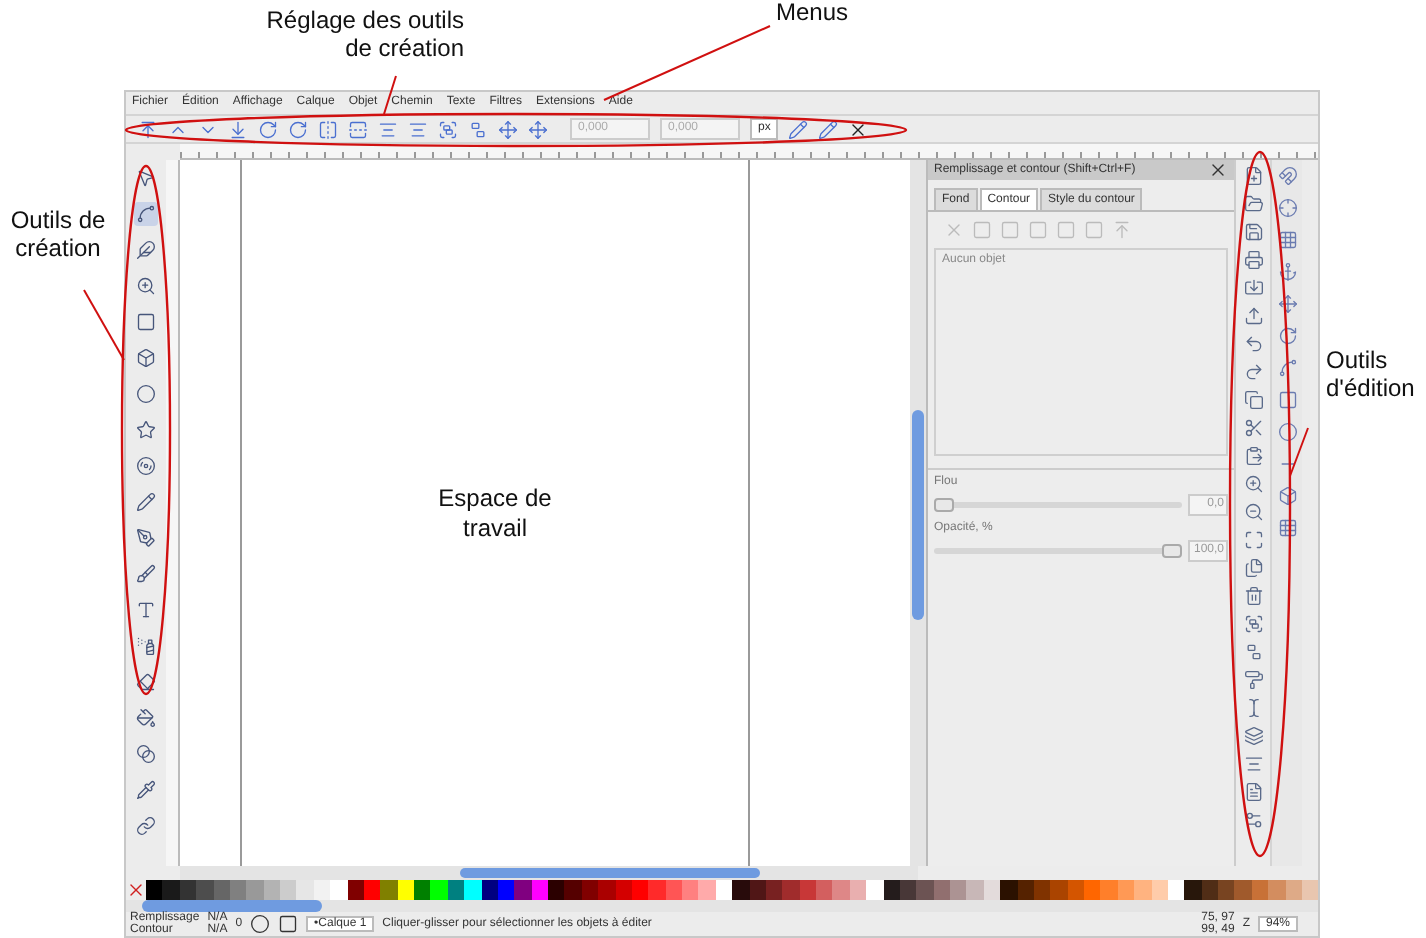  What do you see at coordinates (146, 754) in the screenshot?
I see `gradient-icon` at bounding box center [146, 754].